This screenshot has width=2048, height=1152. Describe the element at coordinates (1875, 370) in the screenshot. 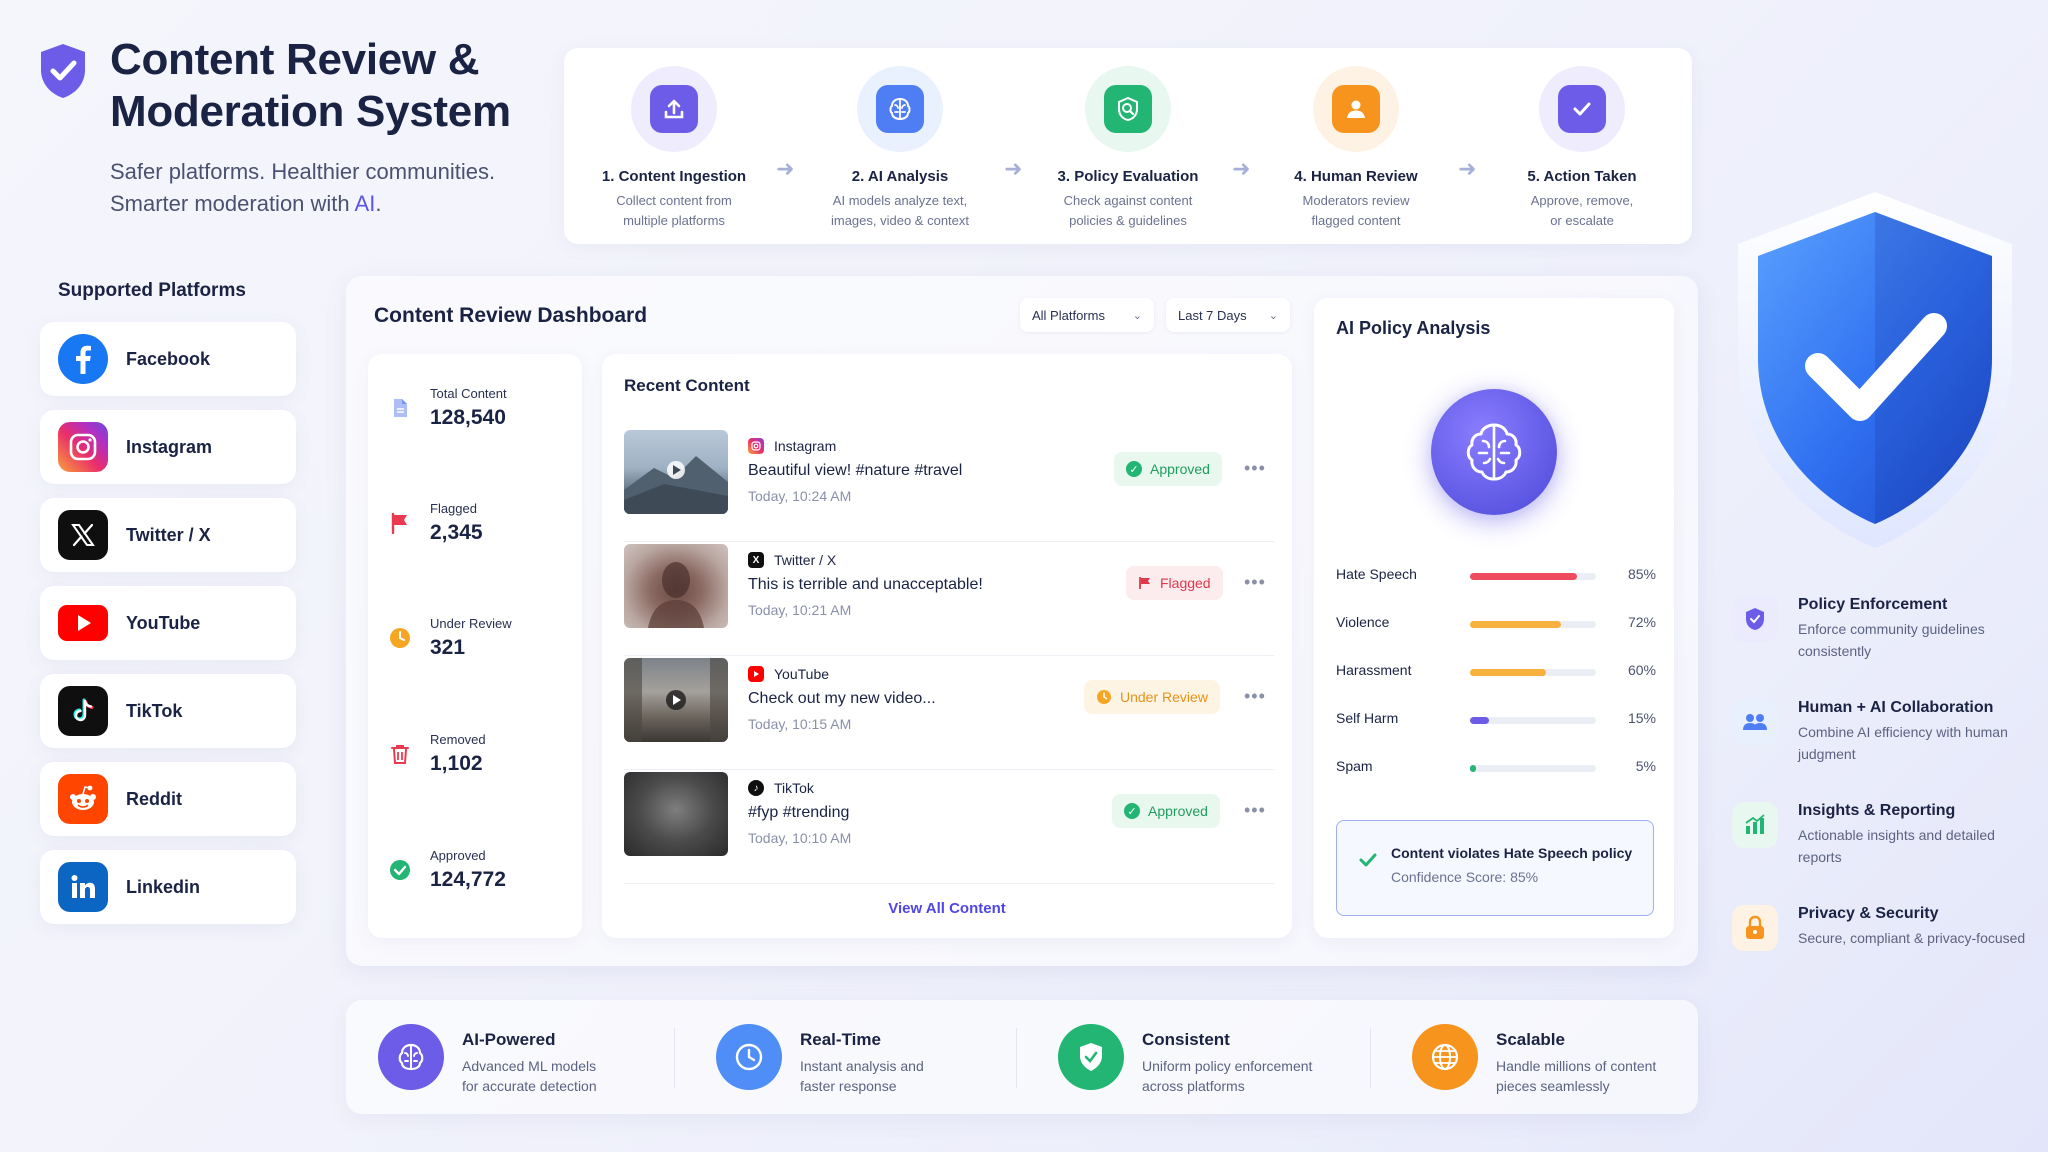

I see `large-shield-check-icon` at that location.